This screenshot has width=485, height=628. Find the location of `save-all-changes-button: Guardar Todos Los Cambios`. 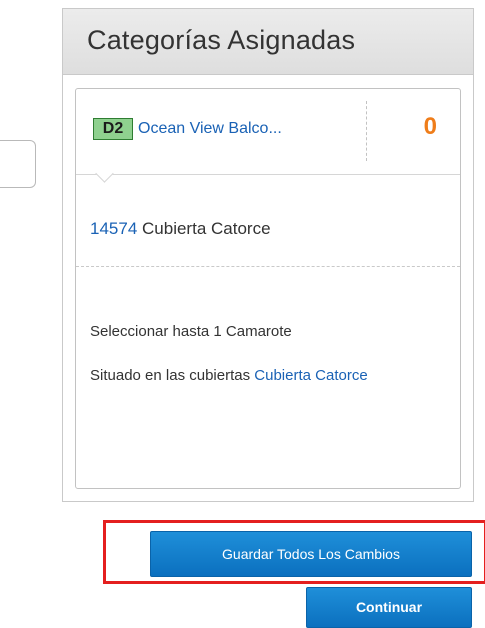

save-all-changes-button: Guardar Todos Los Cambios is located at coordinates (311, 554).